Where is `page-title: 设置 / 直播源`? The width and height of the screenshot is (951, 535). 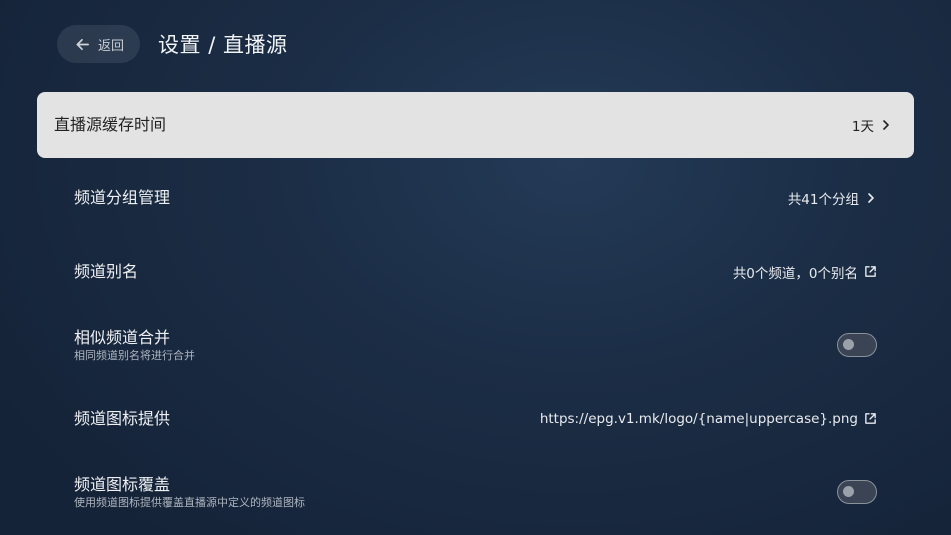 page-title: 设置 / 直播源 is located at coordinates (223, 45).